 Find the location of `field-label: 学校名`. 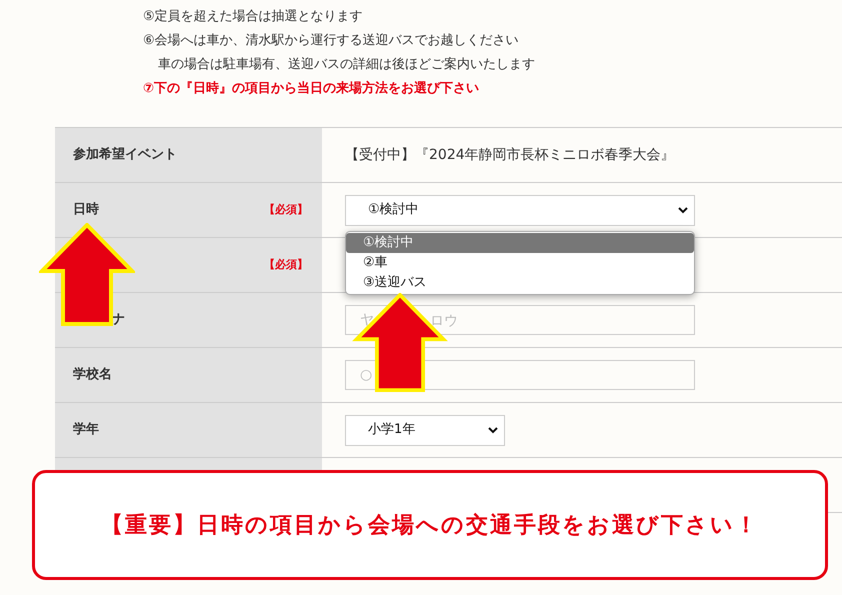

field-label: 学校名 is located at coordinates (92, 375).